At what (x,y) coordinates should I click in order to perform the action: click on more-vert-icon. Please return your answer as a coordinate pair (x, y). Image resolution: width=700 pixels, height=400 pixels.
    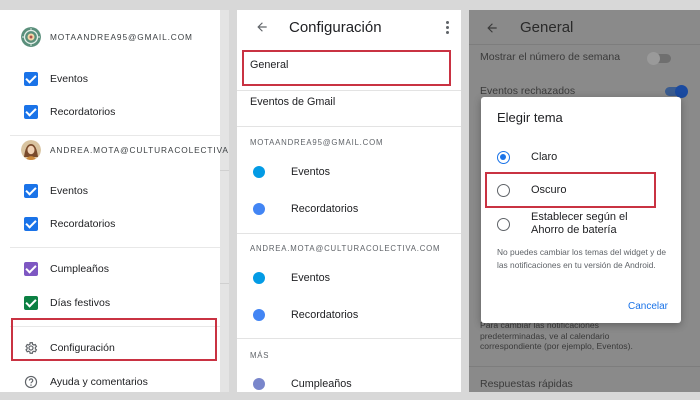
    Looking at the image, I should click on (447, 27).